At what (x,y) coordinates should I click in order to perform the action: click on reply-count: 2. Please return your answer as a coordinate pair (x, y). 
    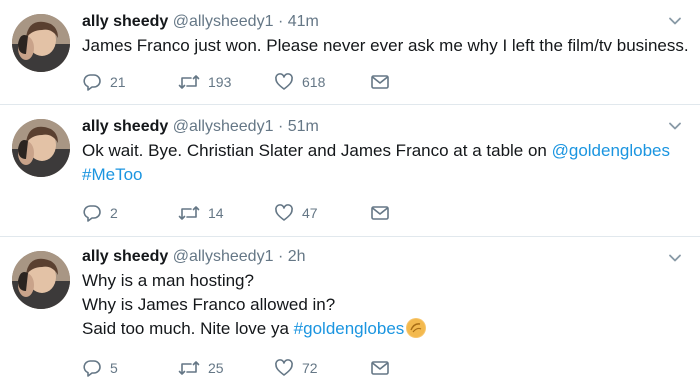
    Looking at the image, I should click on (114, 213).